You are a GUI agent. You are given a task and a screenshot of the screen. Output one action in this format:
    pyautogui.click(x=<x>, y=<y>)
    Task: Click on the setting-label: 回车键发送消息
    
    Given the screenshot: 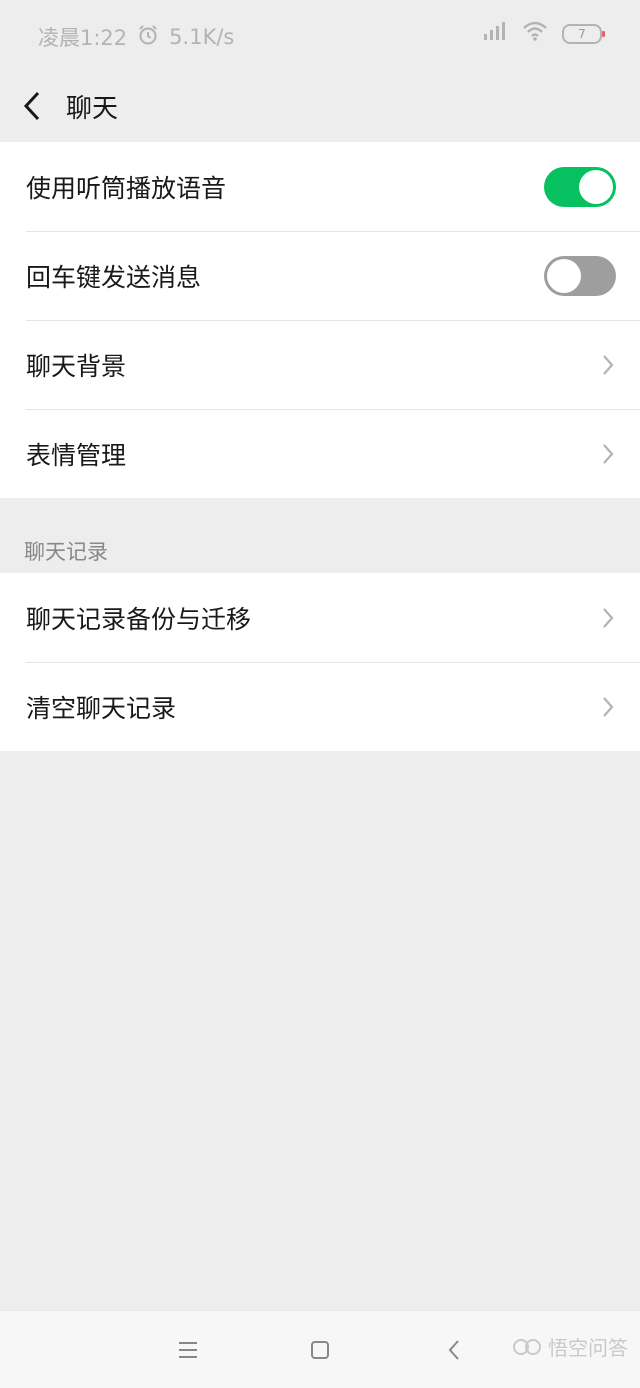 What is the action you would take?
    pyautogui.click(x=114, y=277)
    